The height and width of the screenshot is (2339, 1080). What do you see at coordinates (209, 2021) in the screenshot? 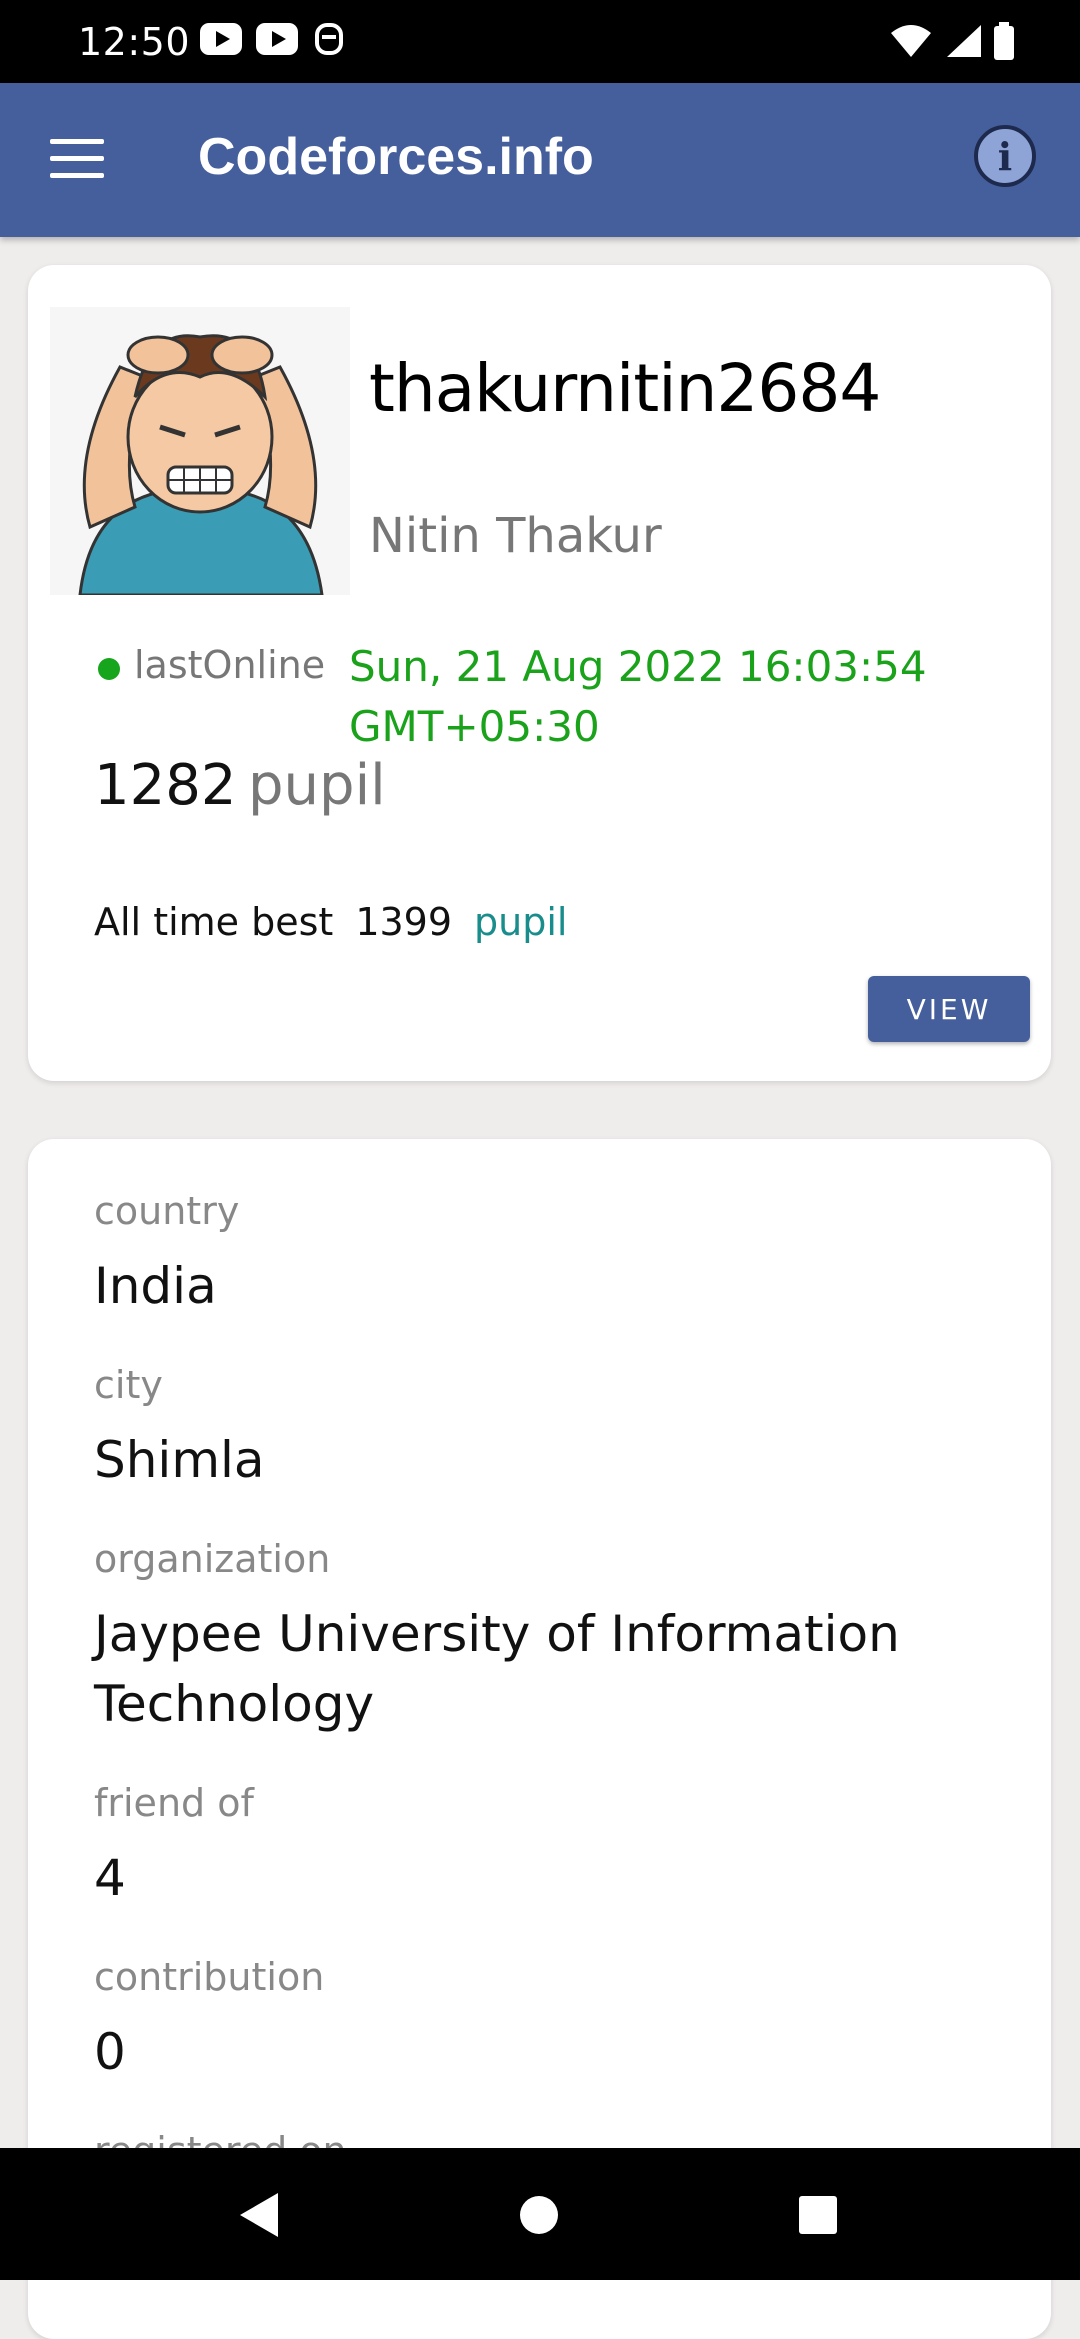
I see `list-item: contribution 0` at bounding box center [209, 2021].